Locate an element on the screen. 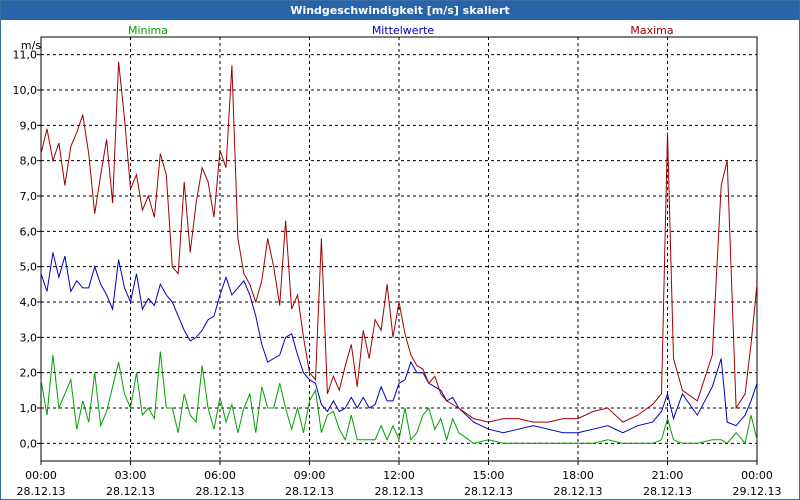 The height and width of the screenshot is (500, 800). window-title: Windgeschwindigkeit [m/s] skaliert is located at coordinates (400, 10).